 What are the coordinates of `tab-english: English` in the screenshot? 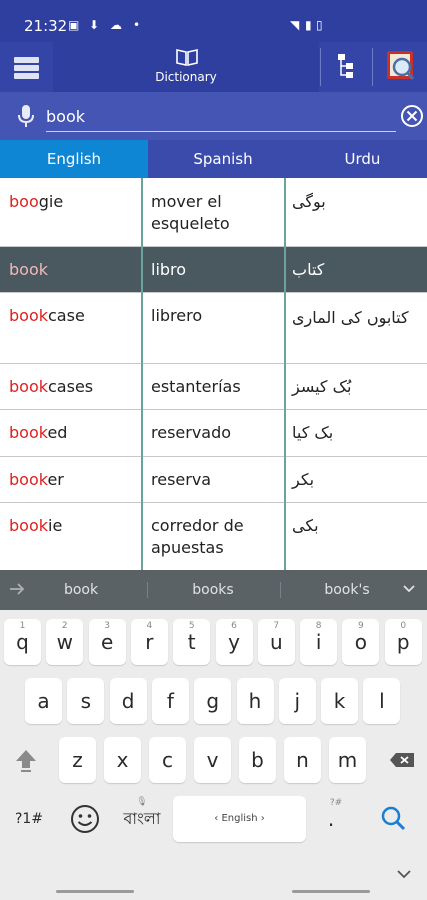 It's located at (74, 159).